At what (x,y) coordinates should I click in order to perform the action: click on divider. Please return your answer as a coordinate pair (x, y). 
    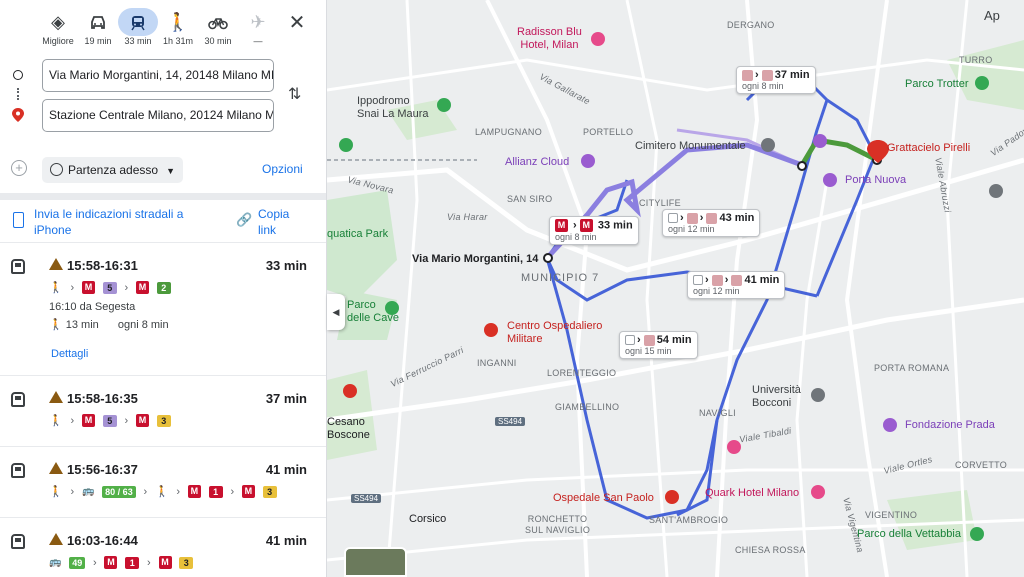
    Looking at the image, I should click on (163, 196).